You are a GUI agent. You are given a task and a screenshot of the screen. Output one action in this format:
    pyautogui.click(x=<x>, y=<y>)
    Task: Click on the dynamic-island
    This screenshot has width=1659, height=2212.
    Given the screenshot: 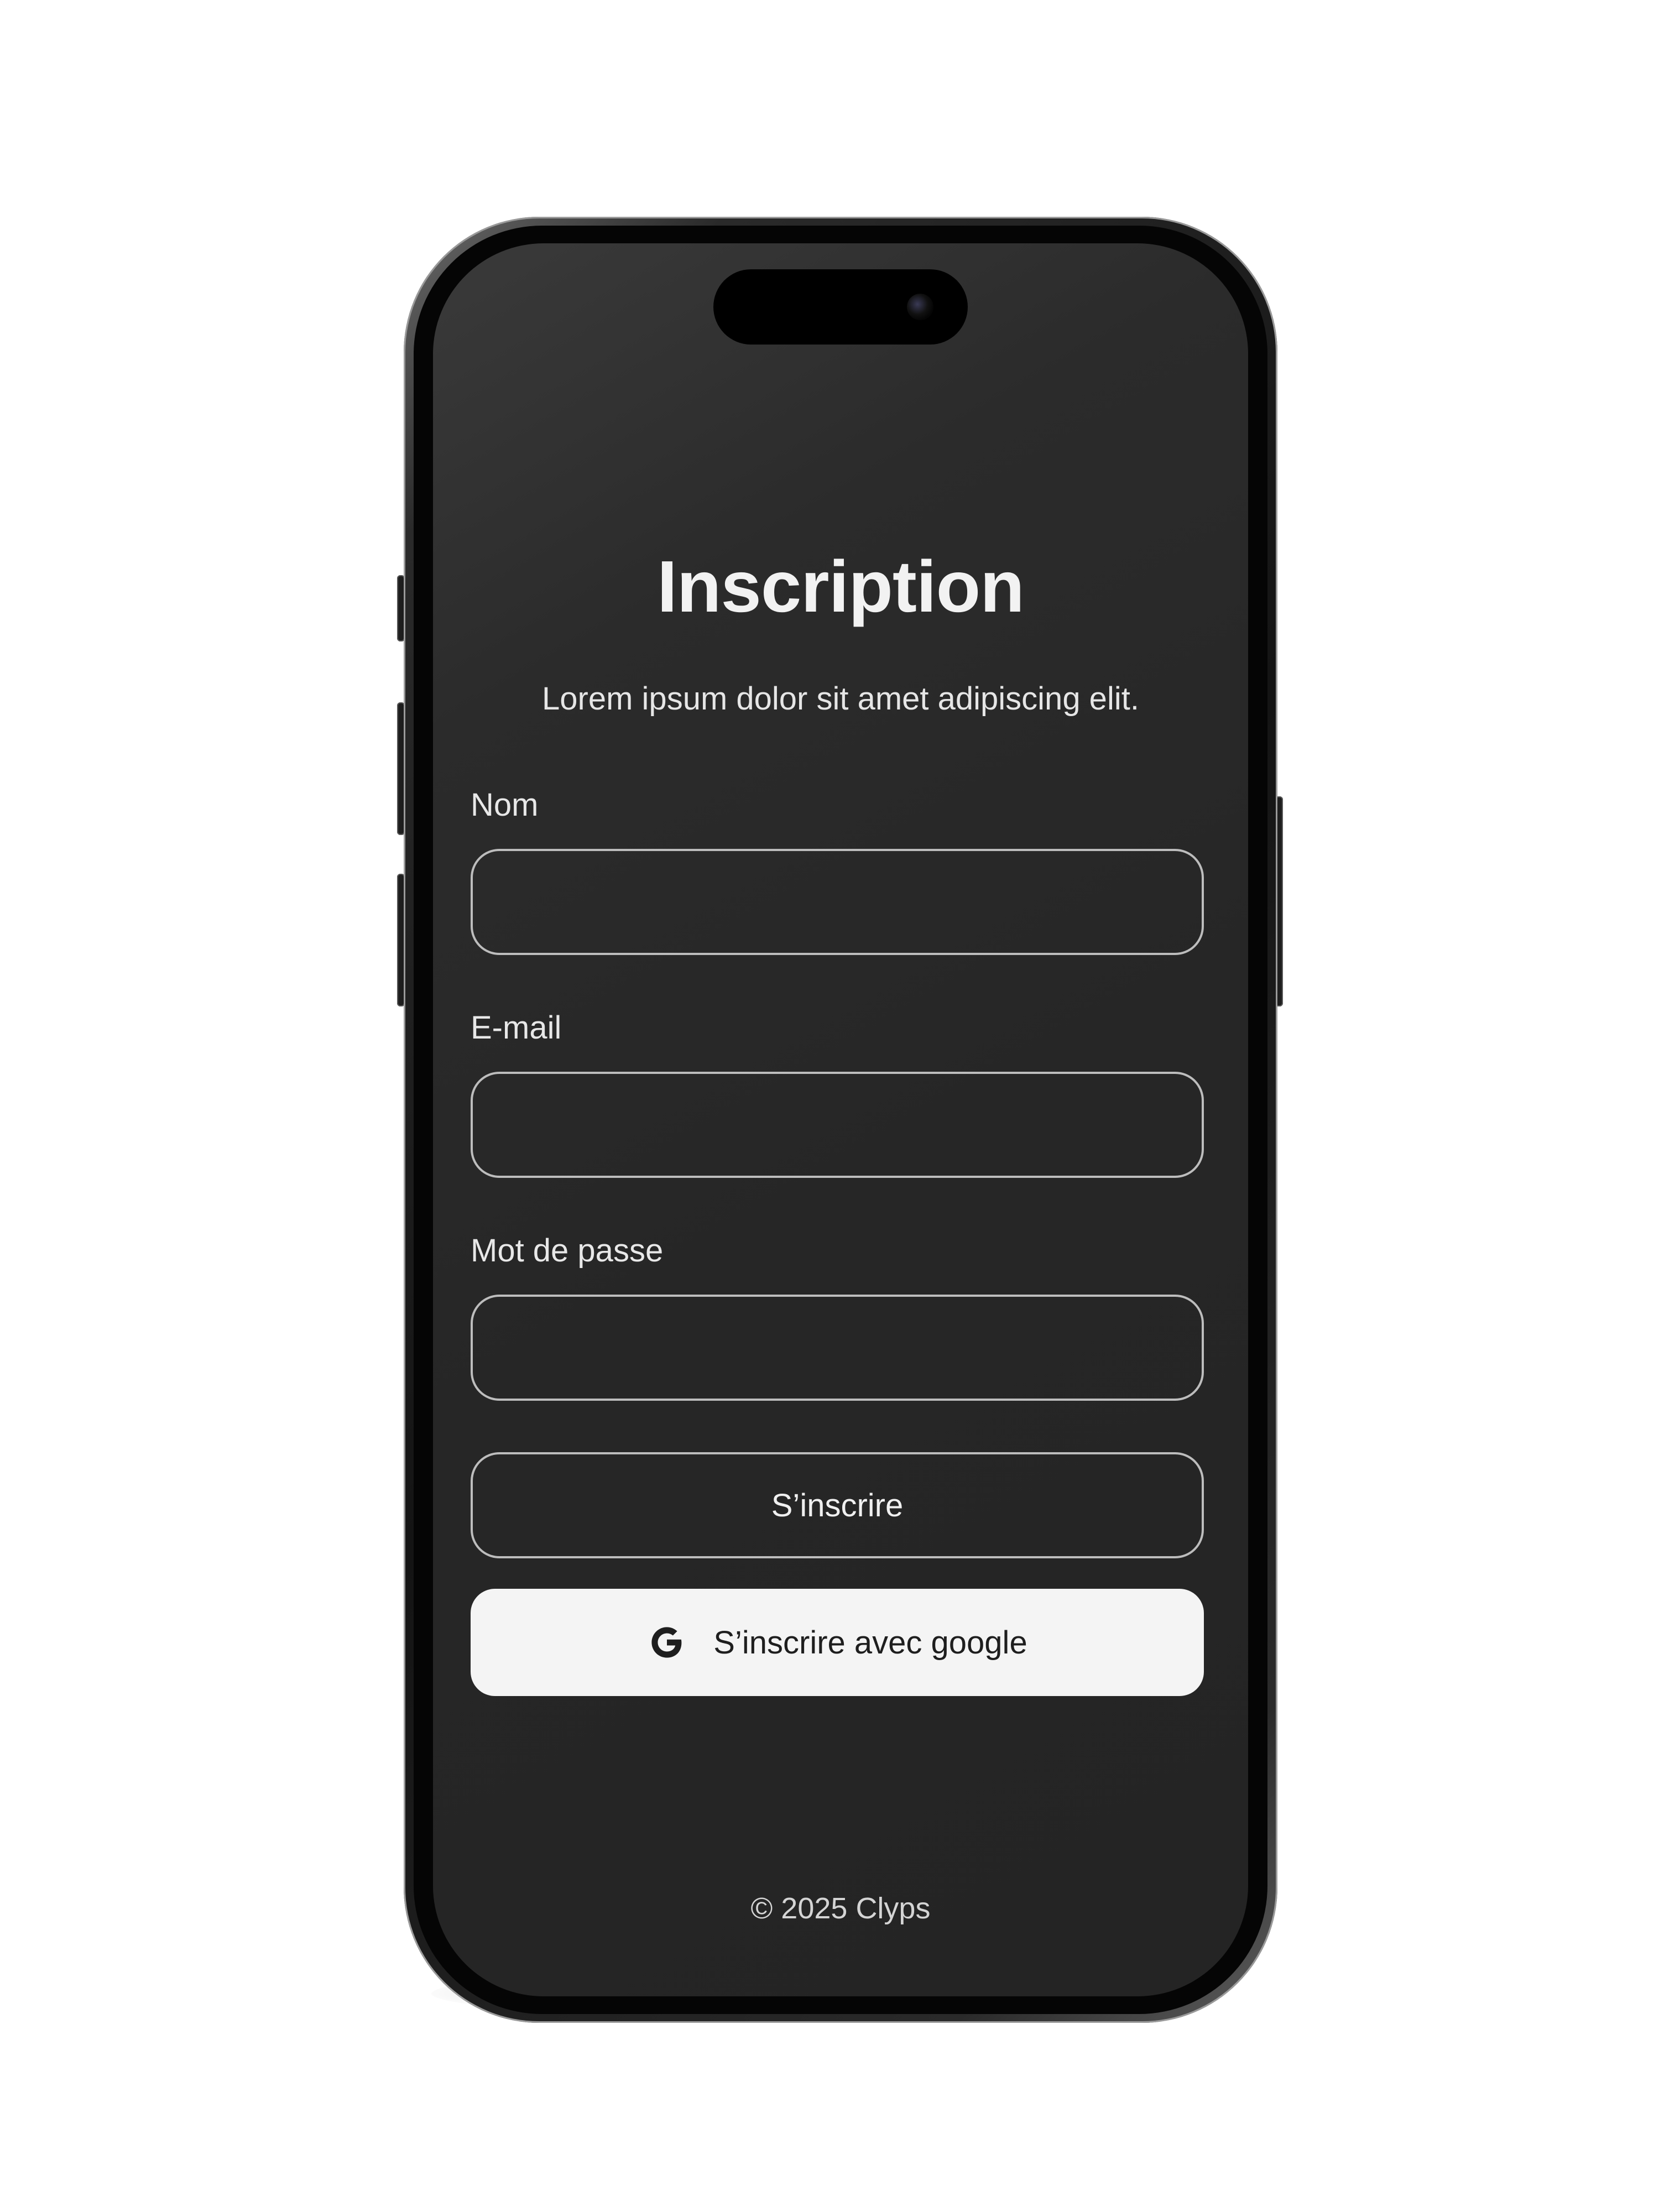 What is the action you would take?
    pyautogui.click(x=840, y=307)
    